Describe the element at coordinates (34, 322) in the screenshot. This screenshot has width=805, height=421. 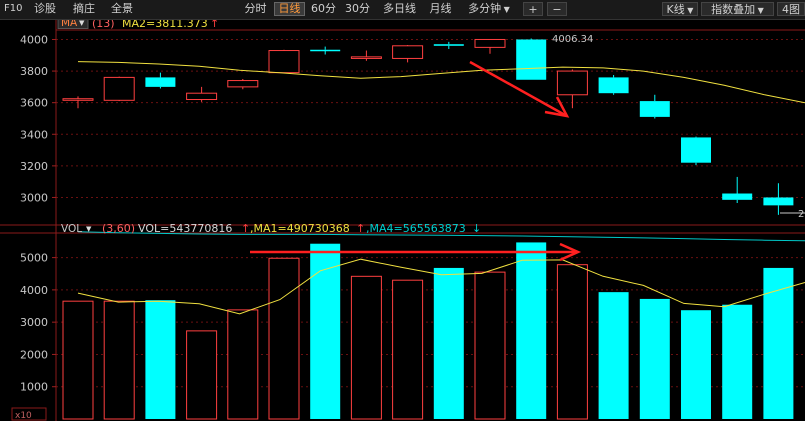
I see `volume-tick-label: 3000` at that location.